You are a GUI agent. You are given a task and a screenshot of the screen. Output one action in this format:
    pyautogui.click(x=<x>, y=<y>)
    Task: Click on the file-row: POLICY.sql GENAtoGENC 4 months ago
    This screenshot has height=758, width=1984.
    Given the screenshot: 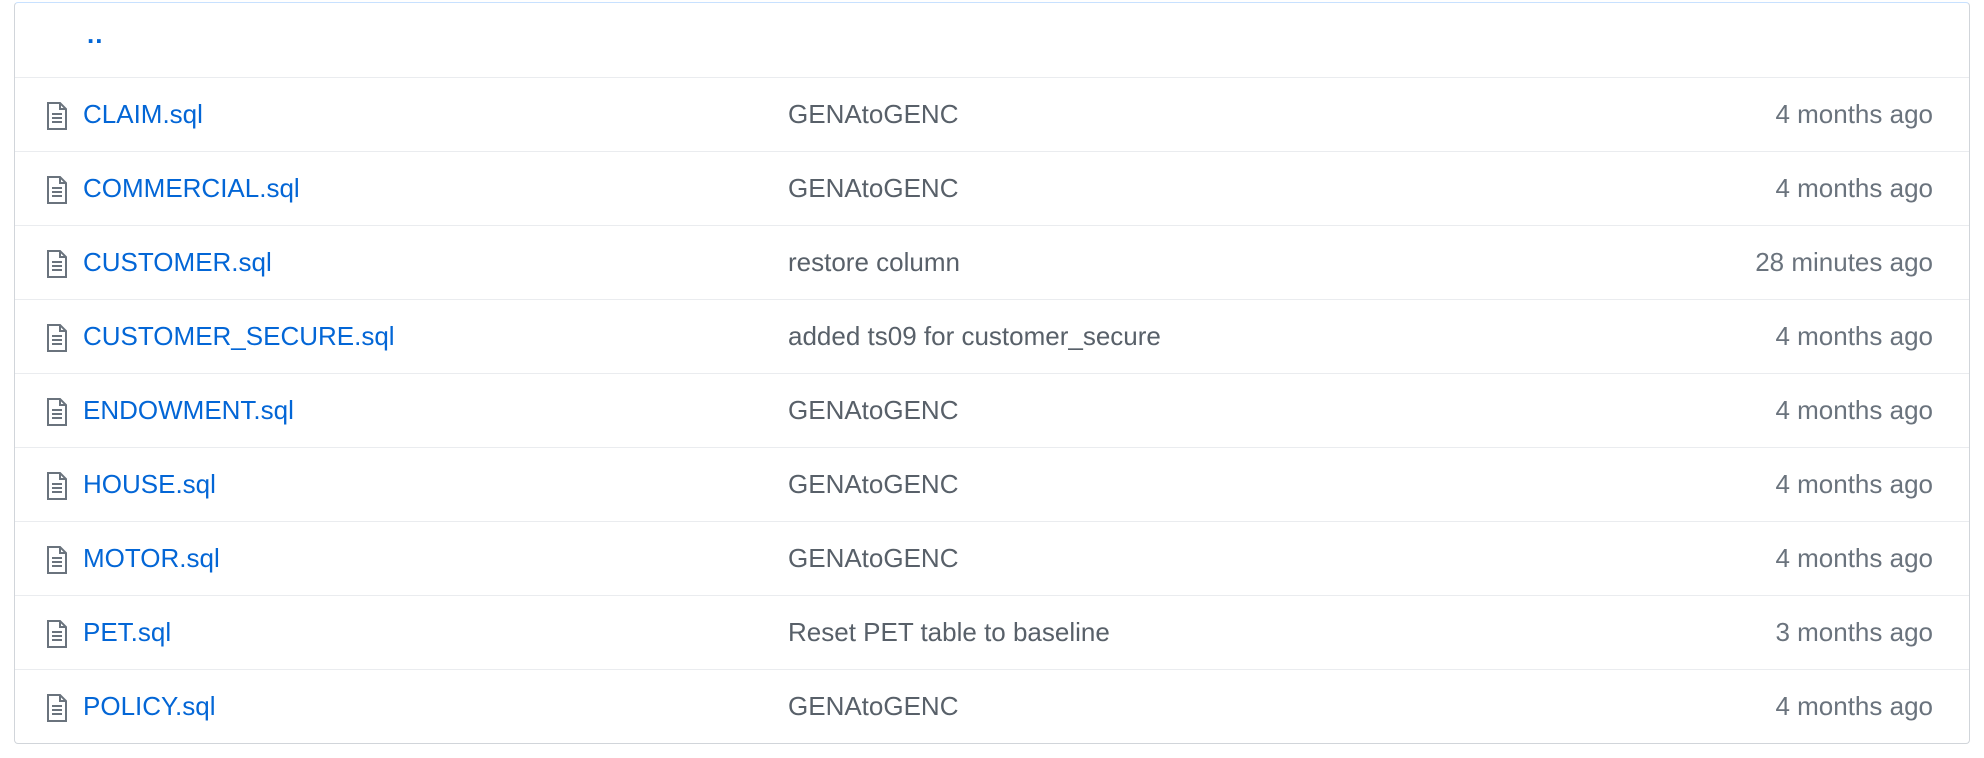 What is the action you would take?
    pyautogui.click(x=992, y=706)
    